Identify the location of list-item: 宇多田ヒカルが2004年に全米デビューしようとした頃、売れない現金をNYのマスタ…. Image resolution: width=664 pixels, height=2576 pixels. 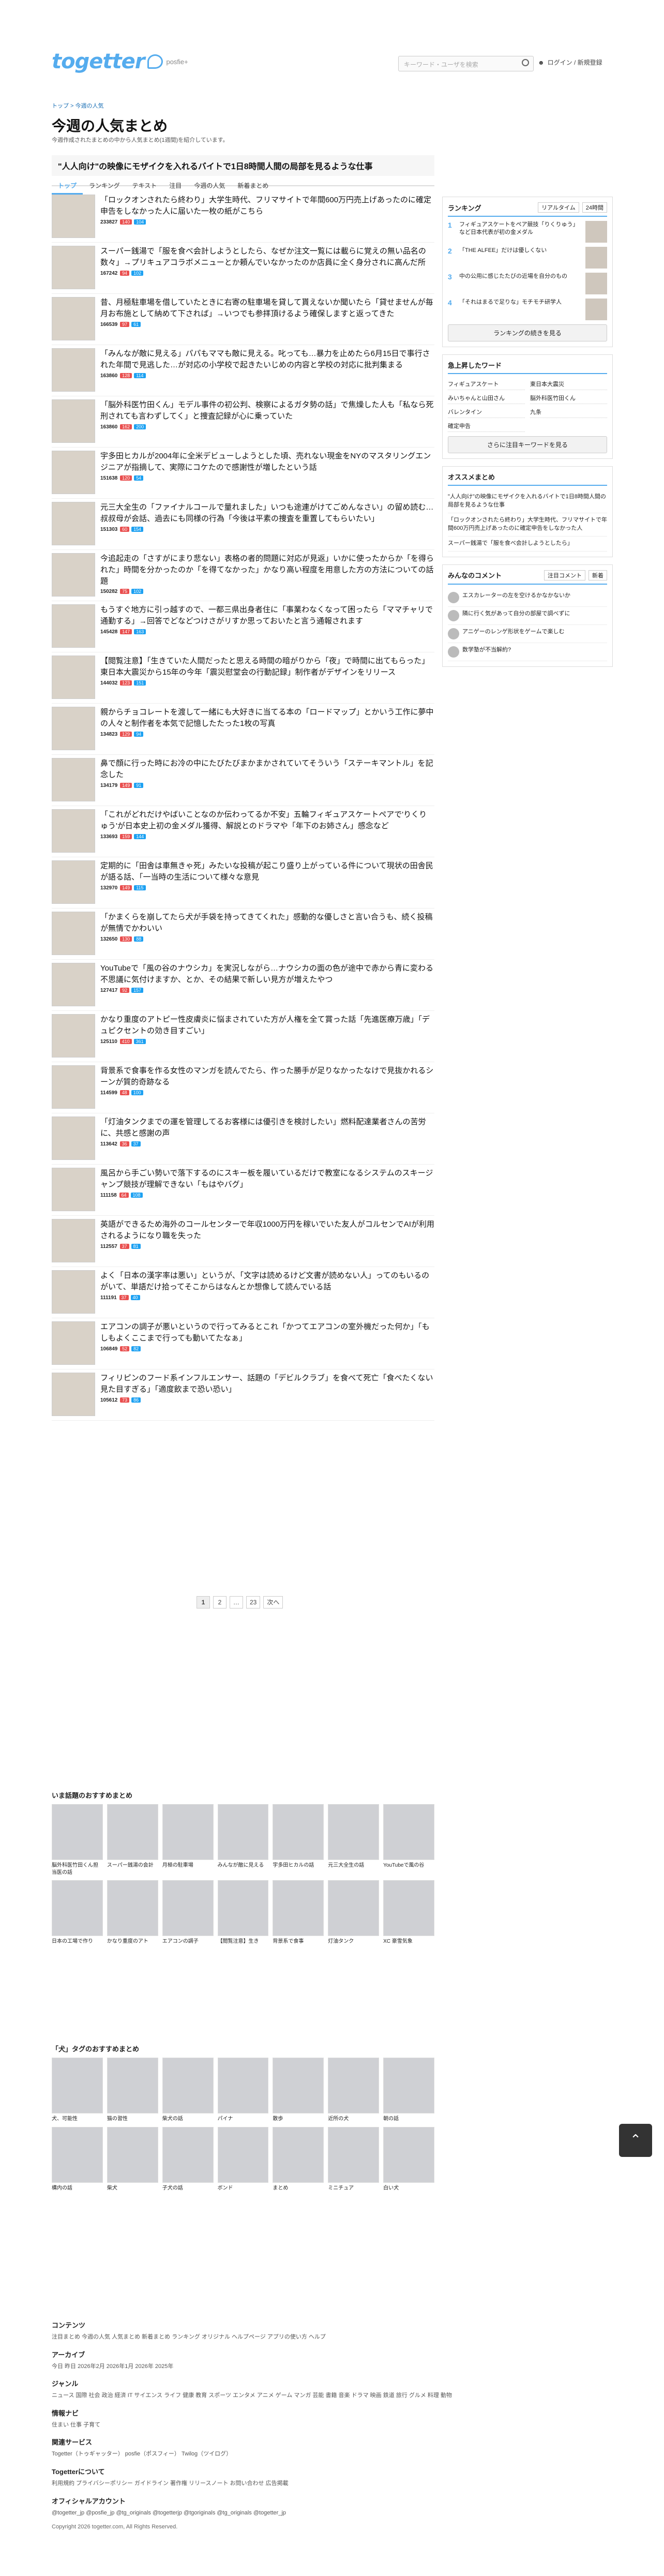
(243, 474).